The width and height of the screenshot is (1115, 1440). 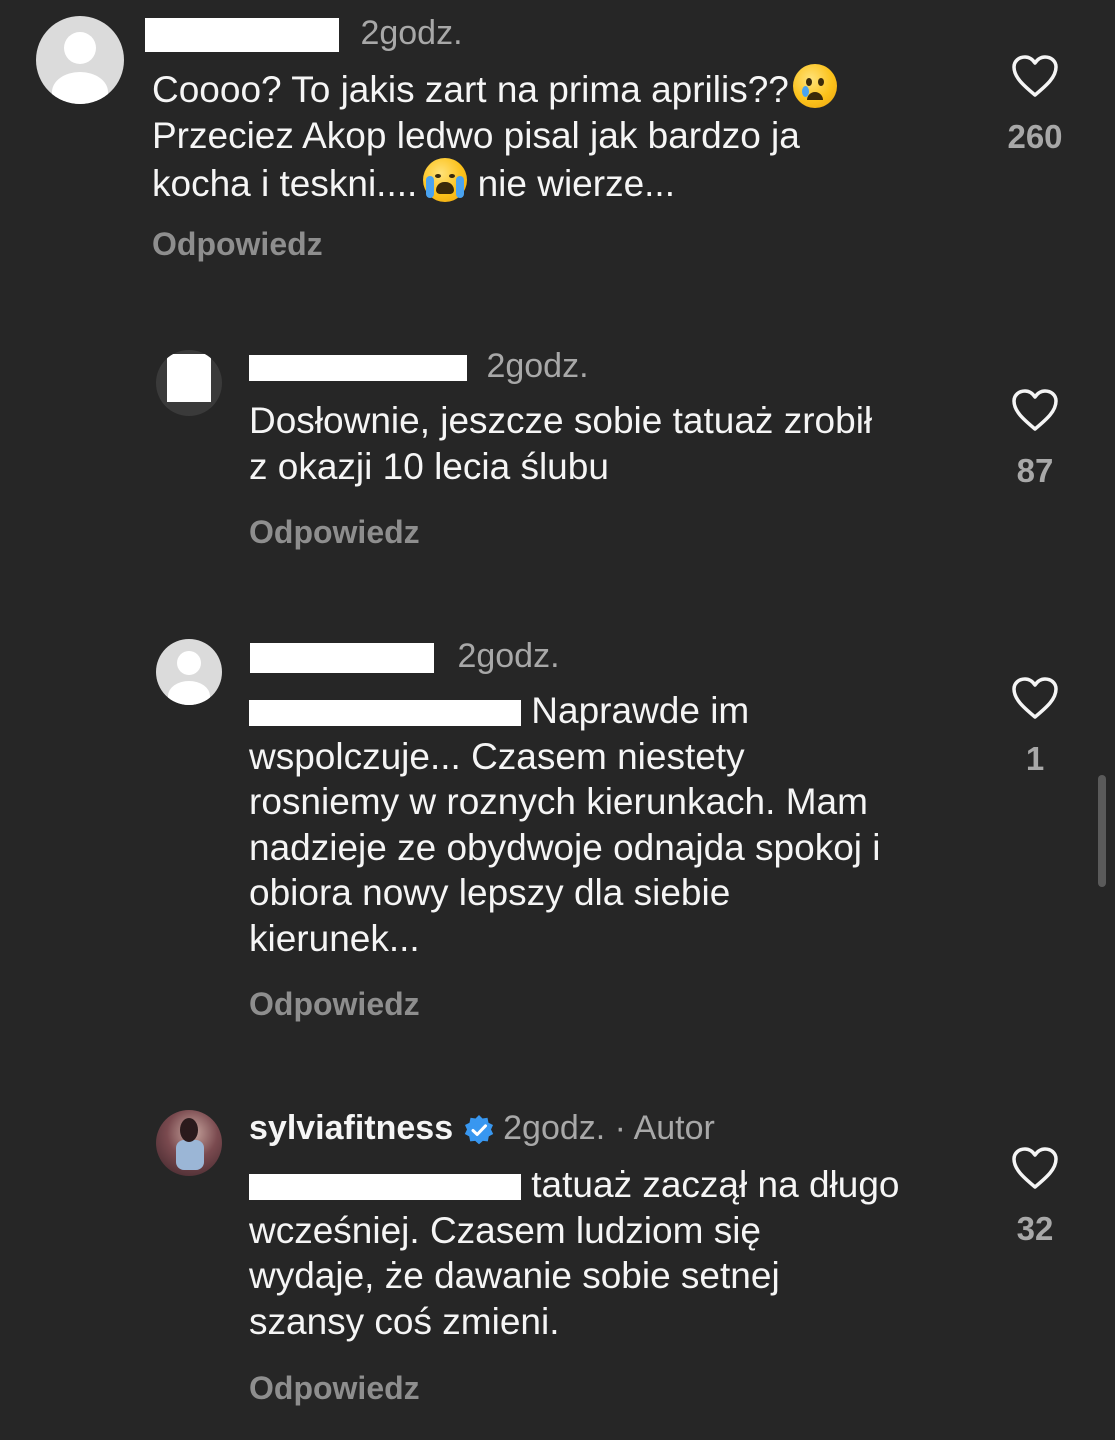 I want to click on comment-text-line: Przeciez Akop ledwo pisal jak bardzo ja, so click(x=476, y=135).